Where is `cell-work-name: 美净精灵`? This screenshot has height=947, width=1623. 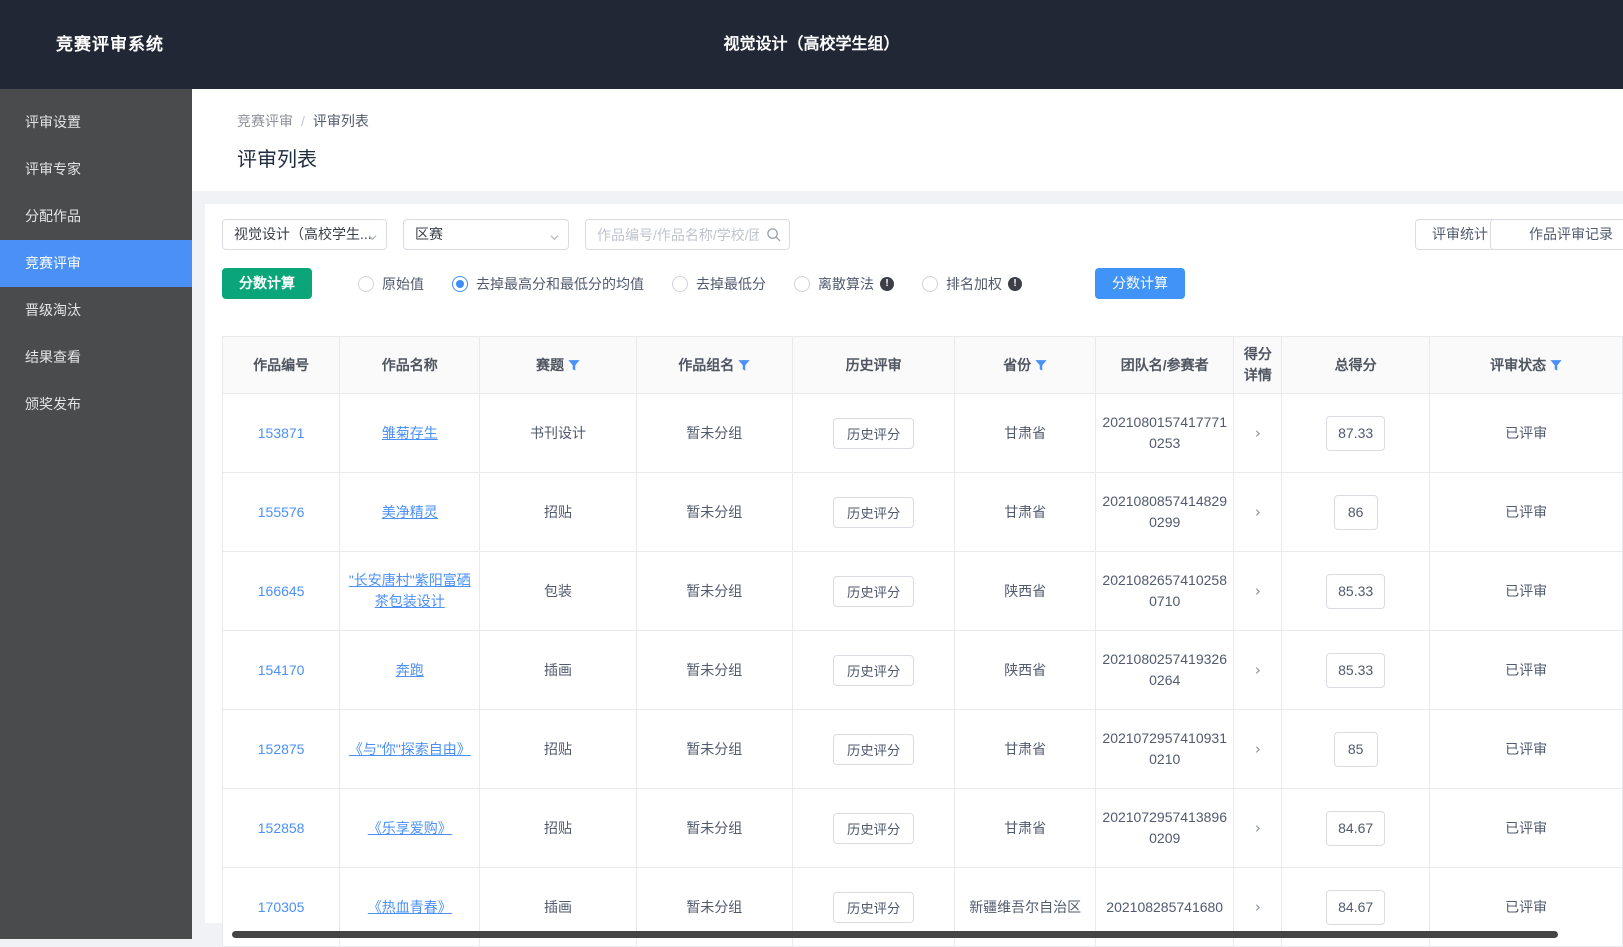 cell-work-name: 美净精灵 is located at coordinates (410, 512).